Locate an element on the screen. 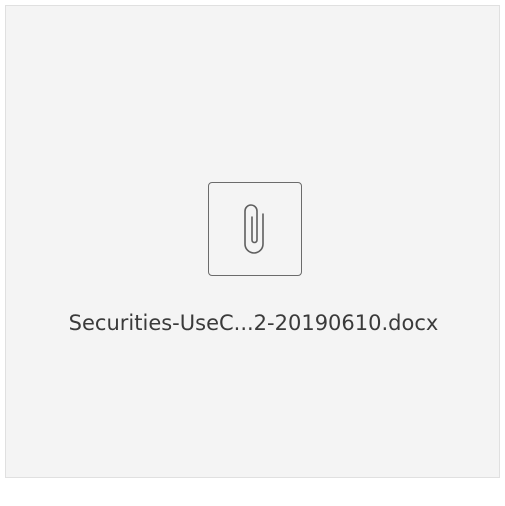  attachment-icon-frame is located at coordinates (255, 229).